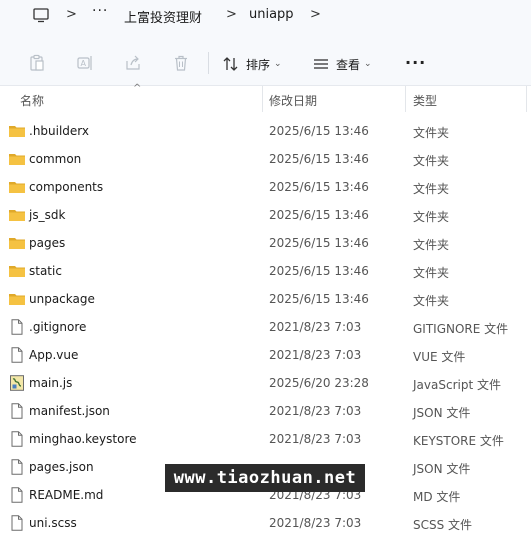  I want to click on file-type: JavaScript 文件, so click(457, 385).